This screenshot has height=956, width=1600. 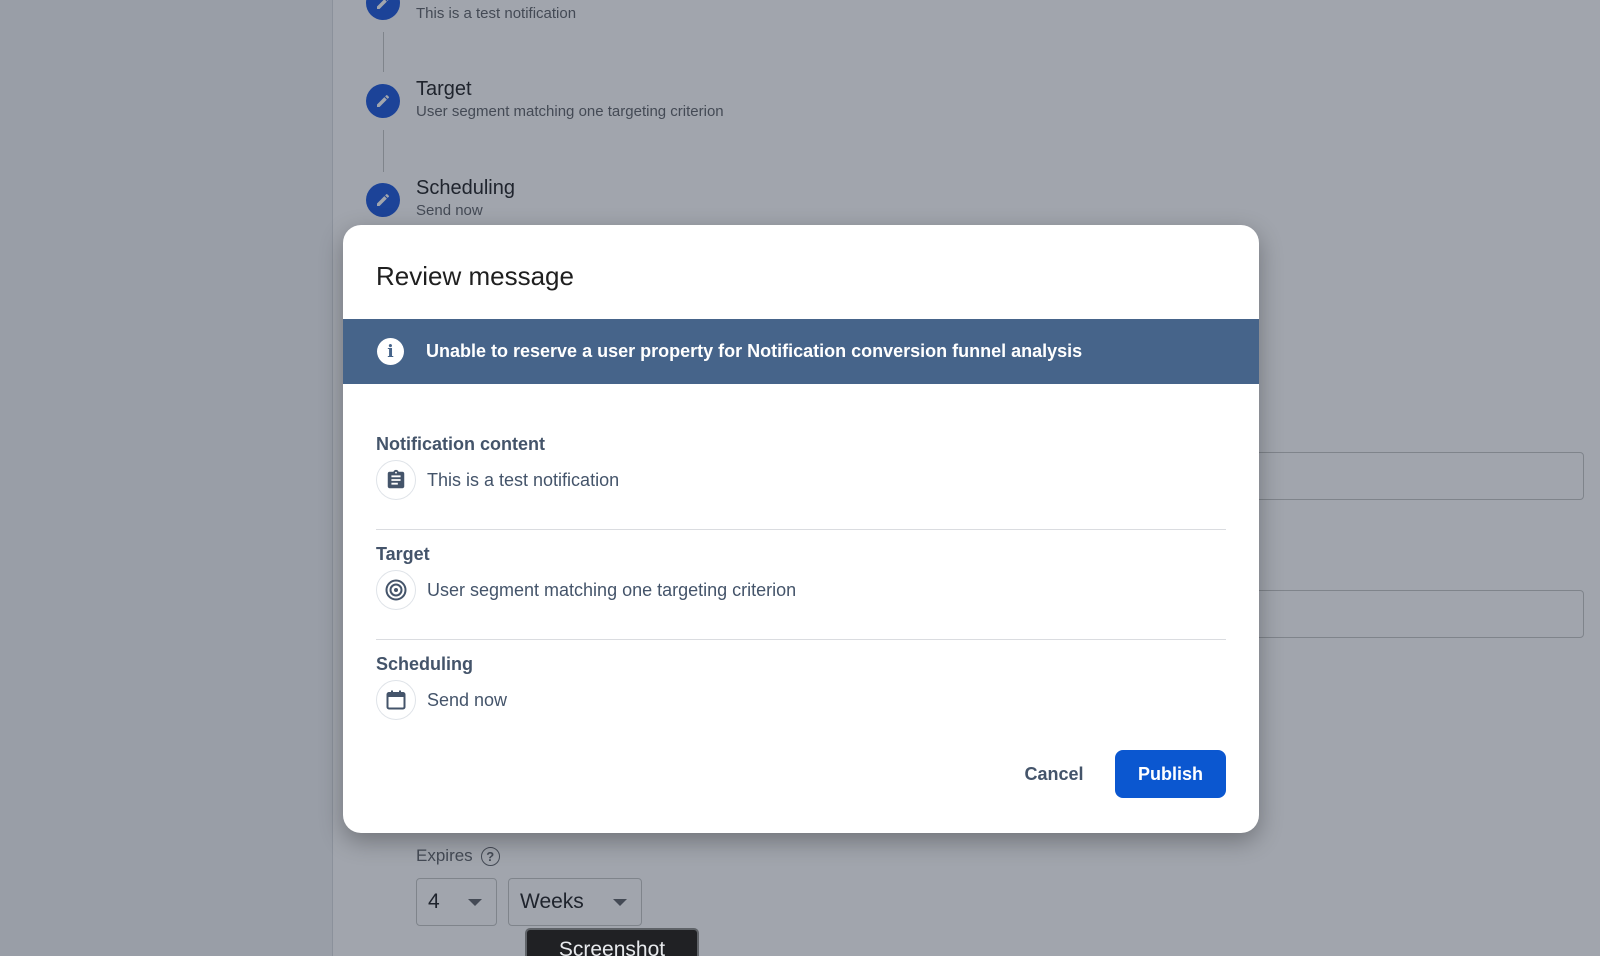 What do you see at coordinates (475, 276) in the screenshot?
I see `dialog-title: Review message` at bounding box center [475, 276].